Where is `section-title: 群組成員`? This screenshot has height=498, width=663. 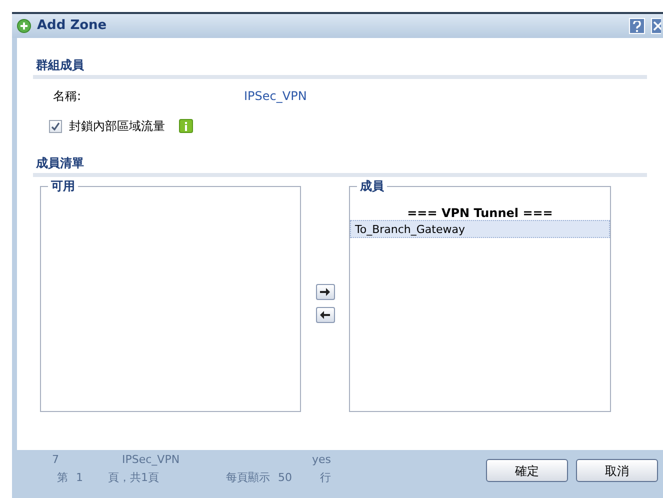
section-title: 群組成員 is located at coordinates (340, 67).